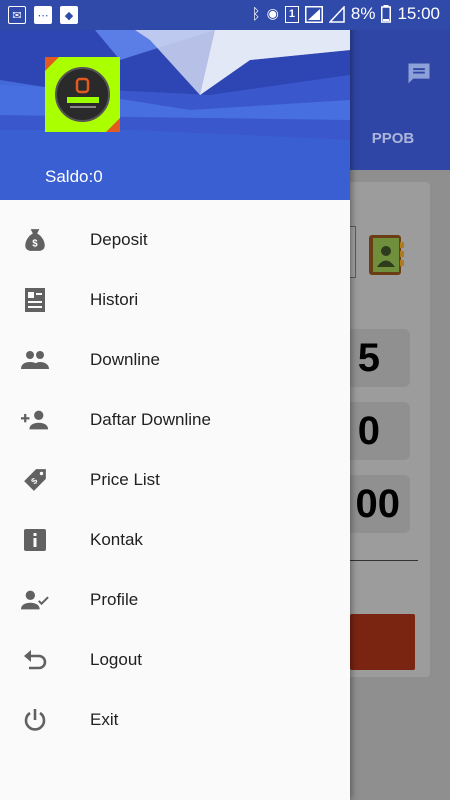 This screenshot has height=800, width=450. Describe the element at coordinates (69, 15) in the screenshot. I see `image-icon: ◆` at that location.